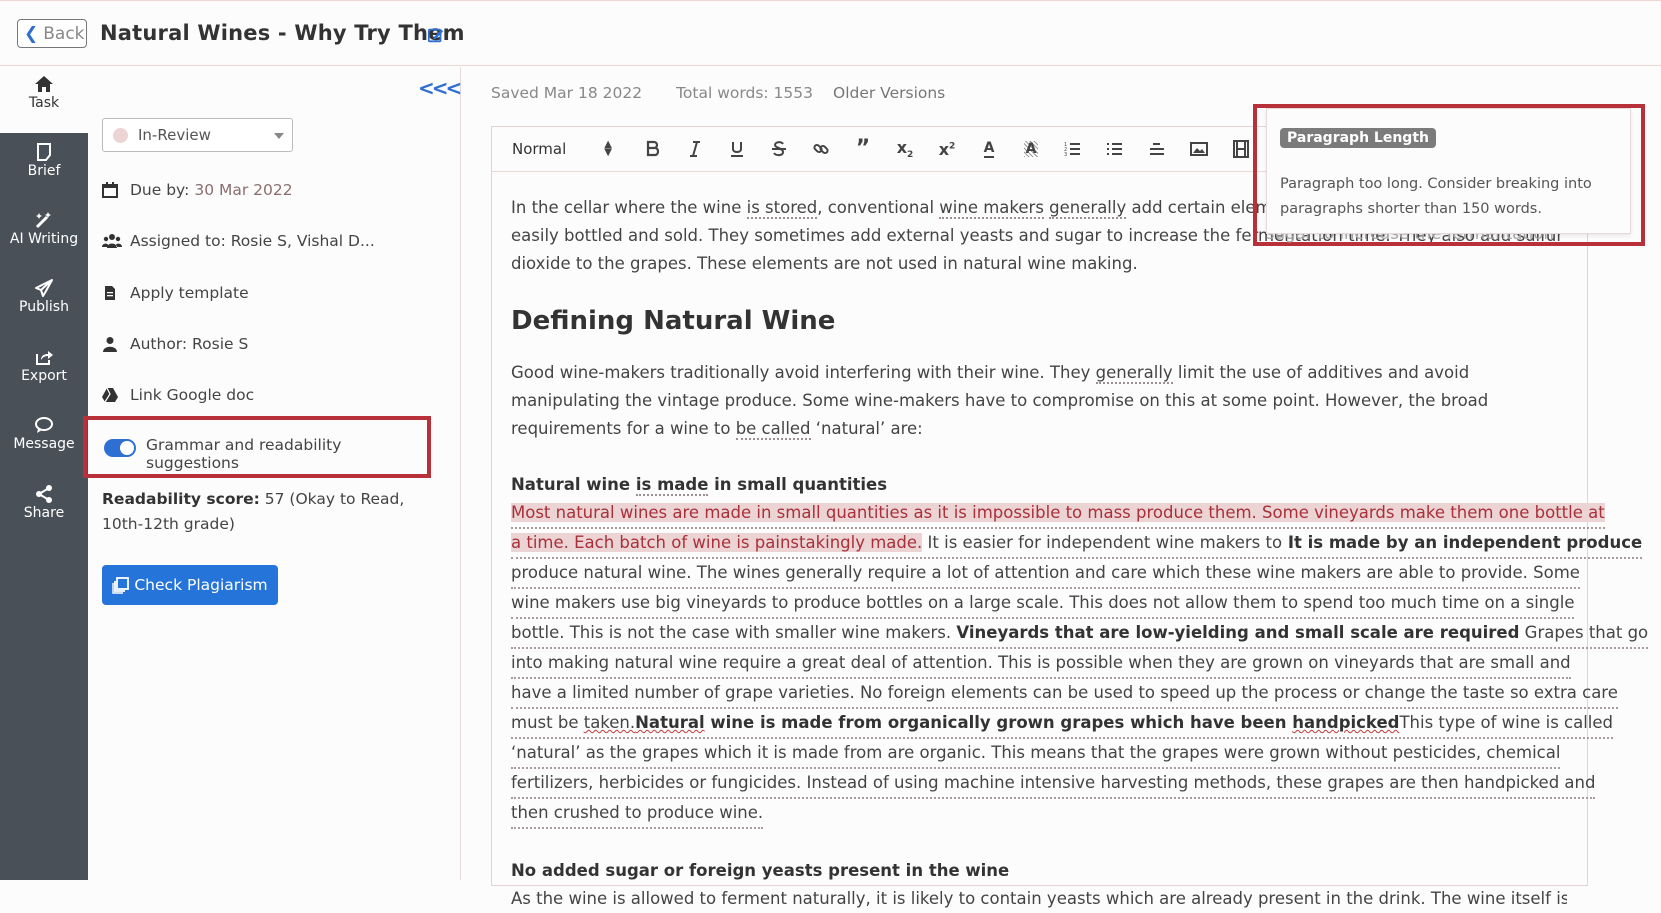 This screenshot has height=913, width=1661. I want to click on status-dot-icon, so click(120, 135).